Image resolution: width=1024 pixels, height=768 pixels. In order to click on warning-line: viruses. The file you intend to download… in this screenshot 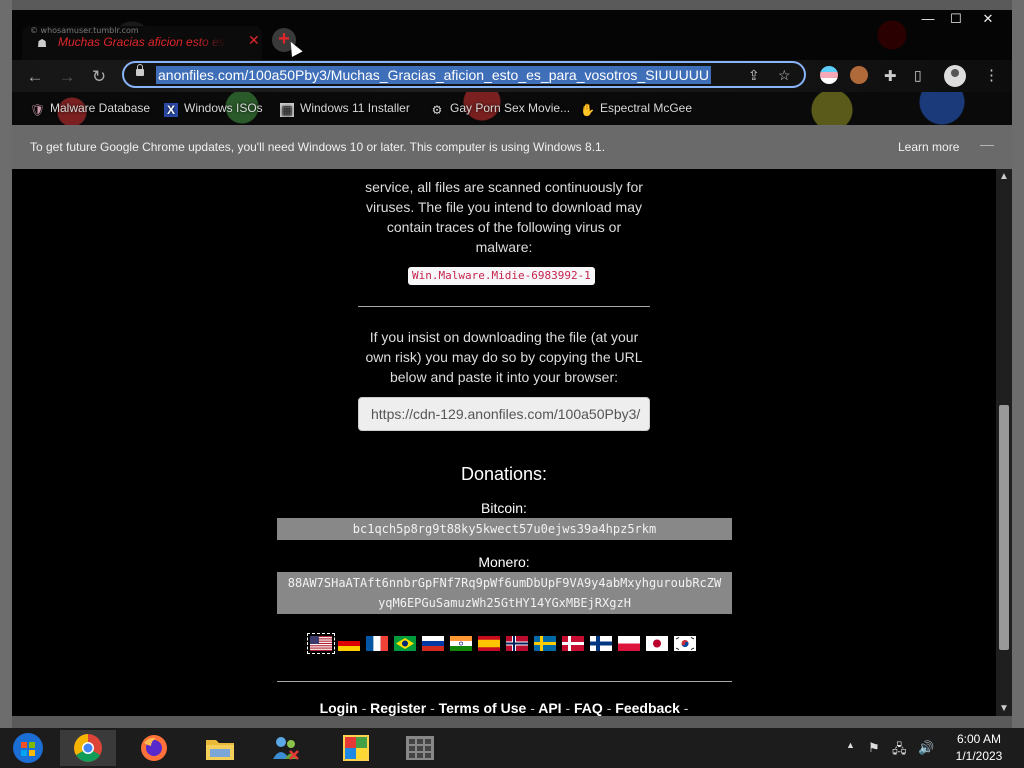, I will do `click(503, 207)`.